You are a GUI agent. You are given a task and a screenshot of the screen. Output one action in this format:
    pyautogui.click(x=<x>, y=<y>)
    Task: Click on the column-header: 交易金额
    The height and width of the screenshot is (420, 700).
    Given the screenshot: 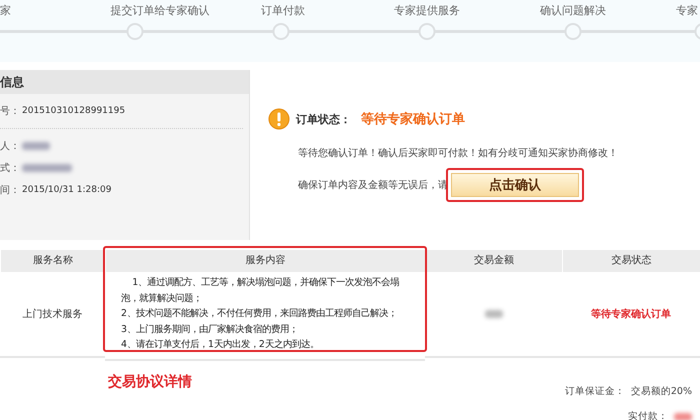 What is the action you would take?
    pyautogui.click(x=493, y=261)
    